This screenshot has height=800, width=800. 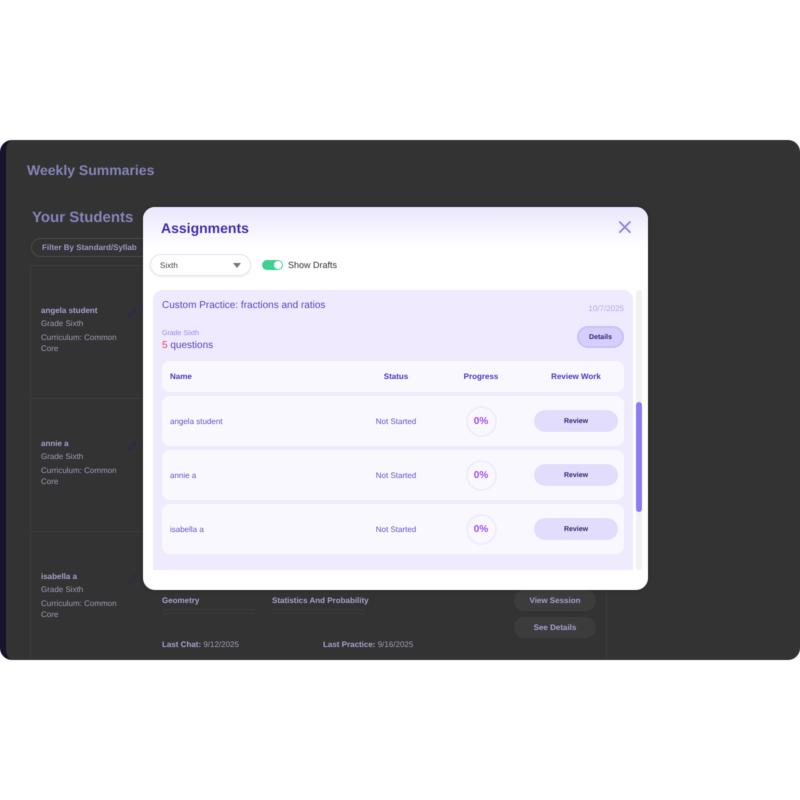 What do you see at coordinates (320, 600) in the screenshot?
I see `subject-label: Statistics And Probability` at bounding box center [320, 600].